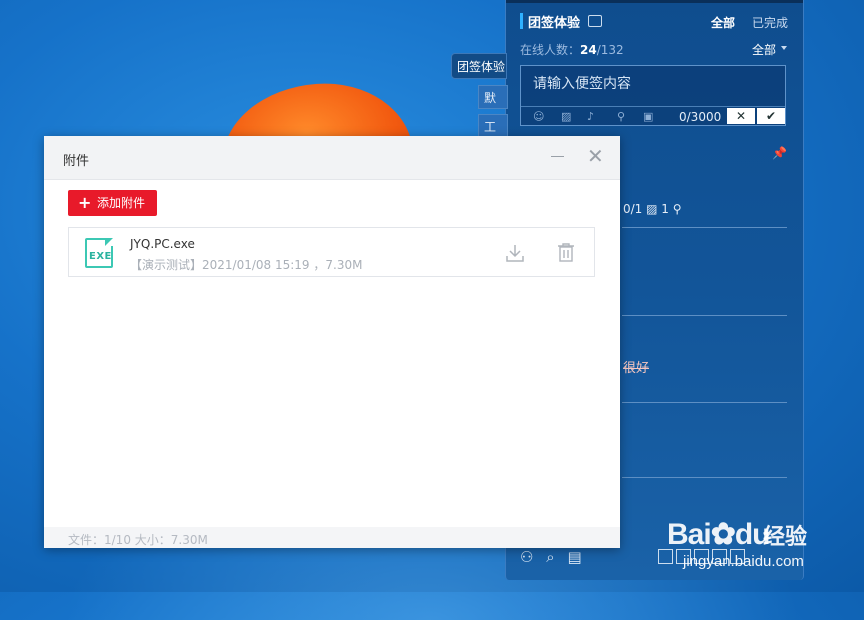  Describe the element at coordinates (785, 537) in the screenshot. I see `watermark-suffix: 经验` at that location.